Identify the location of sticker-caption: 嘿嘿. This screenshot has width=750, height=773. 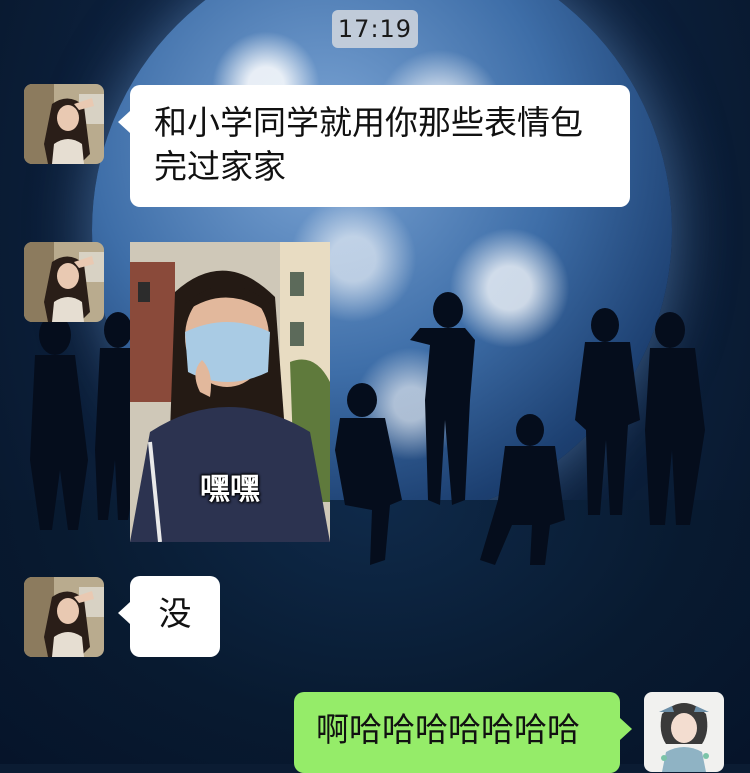
(230, 489).